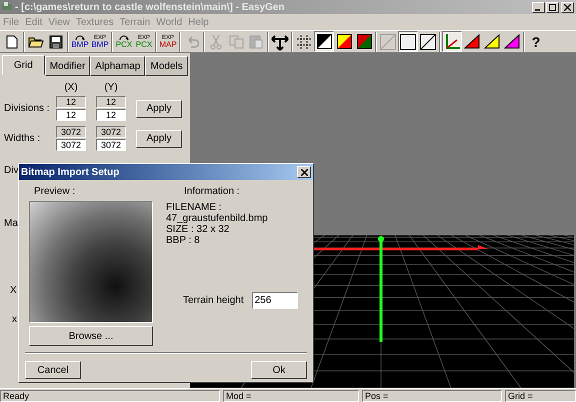 The height and width of the screenshot is (402, 576). Describe the element at coordinates (150, 7) in the screenshot. I see `window-title: - [c:\games\return to castle wolfenstein\main\] - EasyGen` at that location.